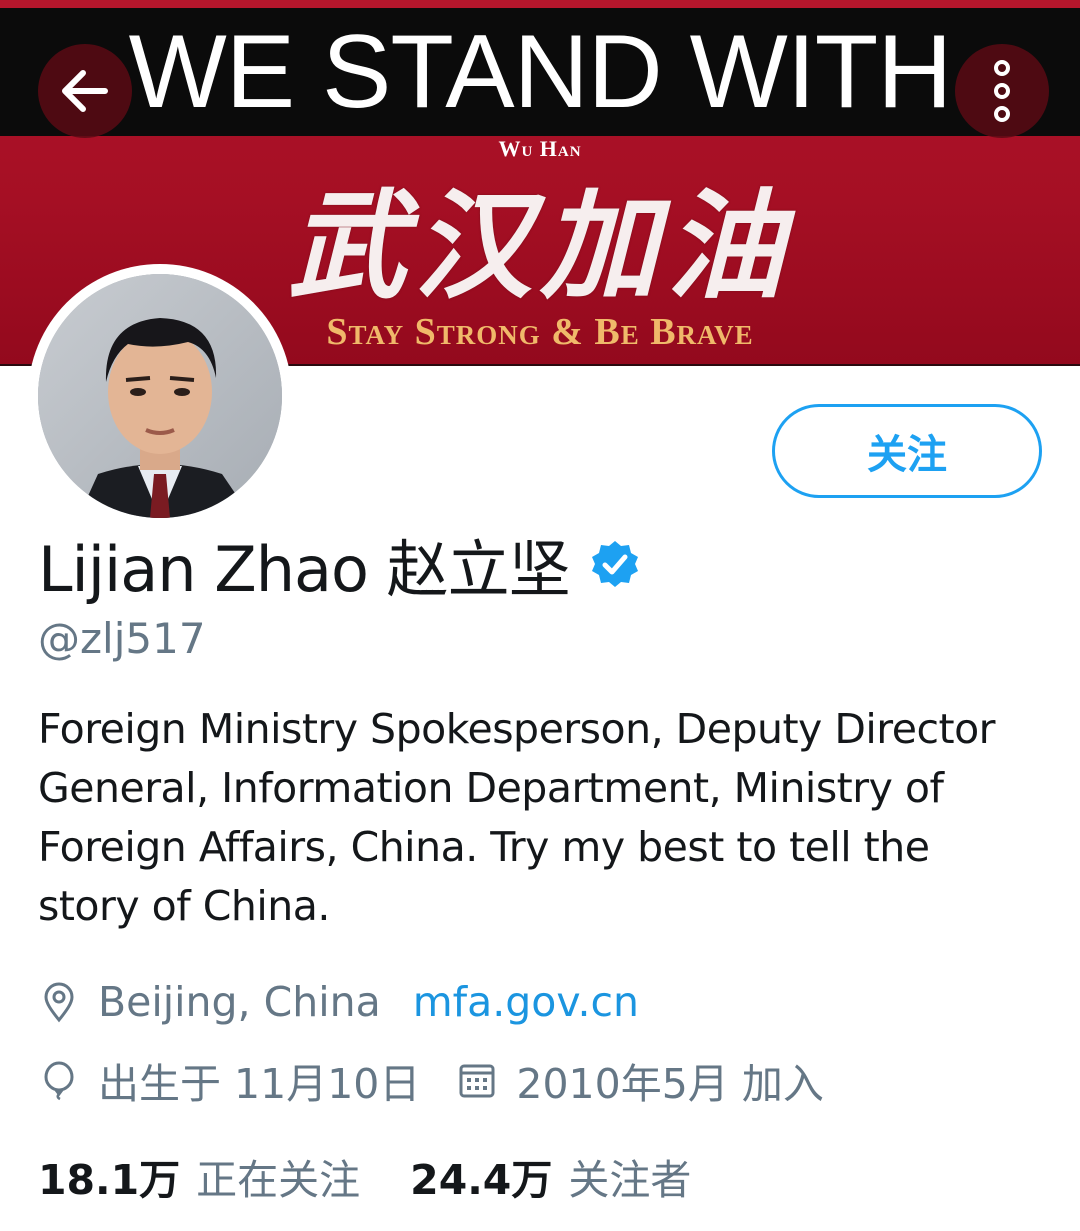 This screenshot has height=1231, width=1080. Describe the element at coordinates (239, 1002) in the screenshot. I see `profile-location: Beijing, China` at that location.